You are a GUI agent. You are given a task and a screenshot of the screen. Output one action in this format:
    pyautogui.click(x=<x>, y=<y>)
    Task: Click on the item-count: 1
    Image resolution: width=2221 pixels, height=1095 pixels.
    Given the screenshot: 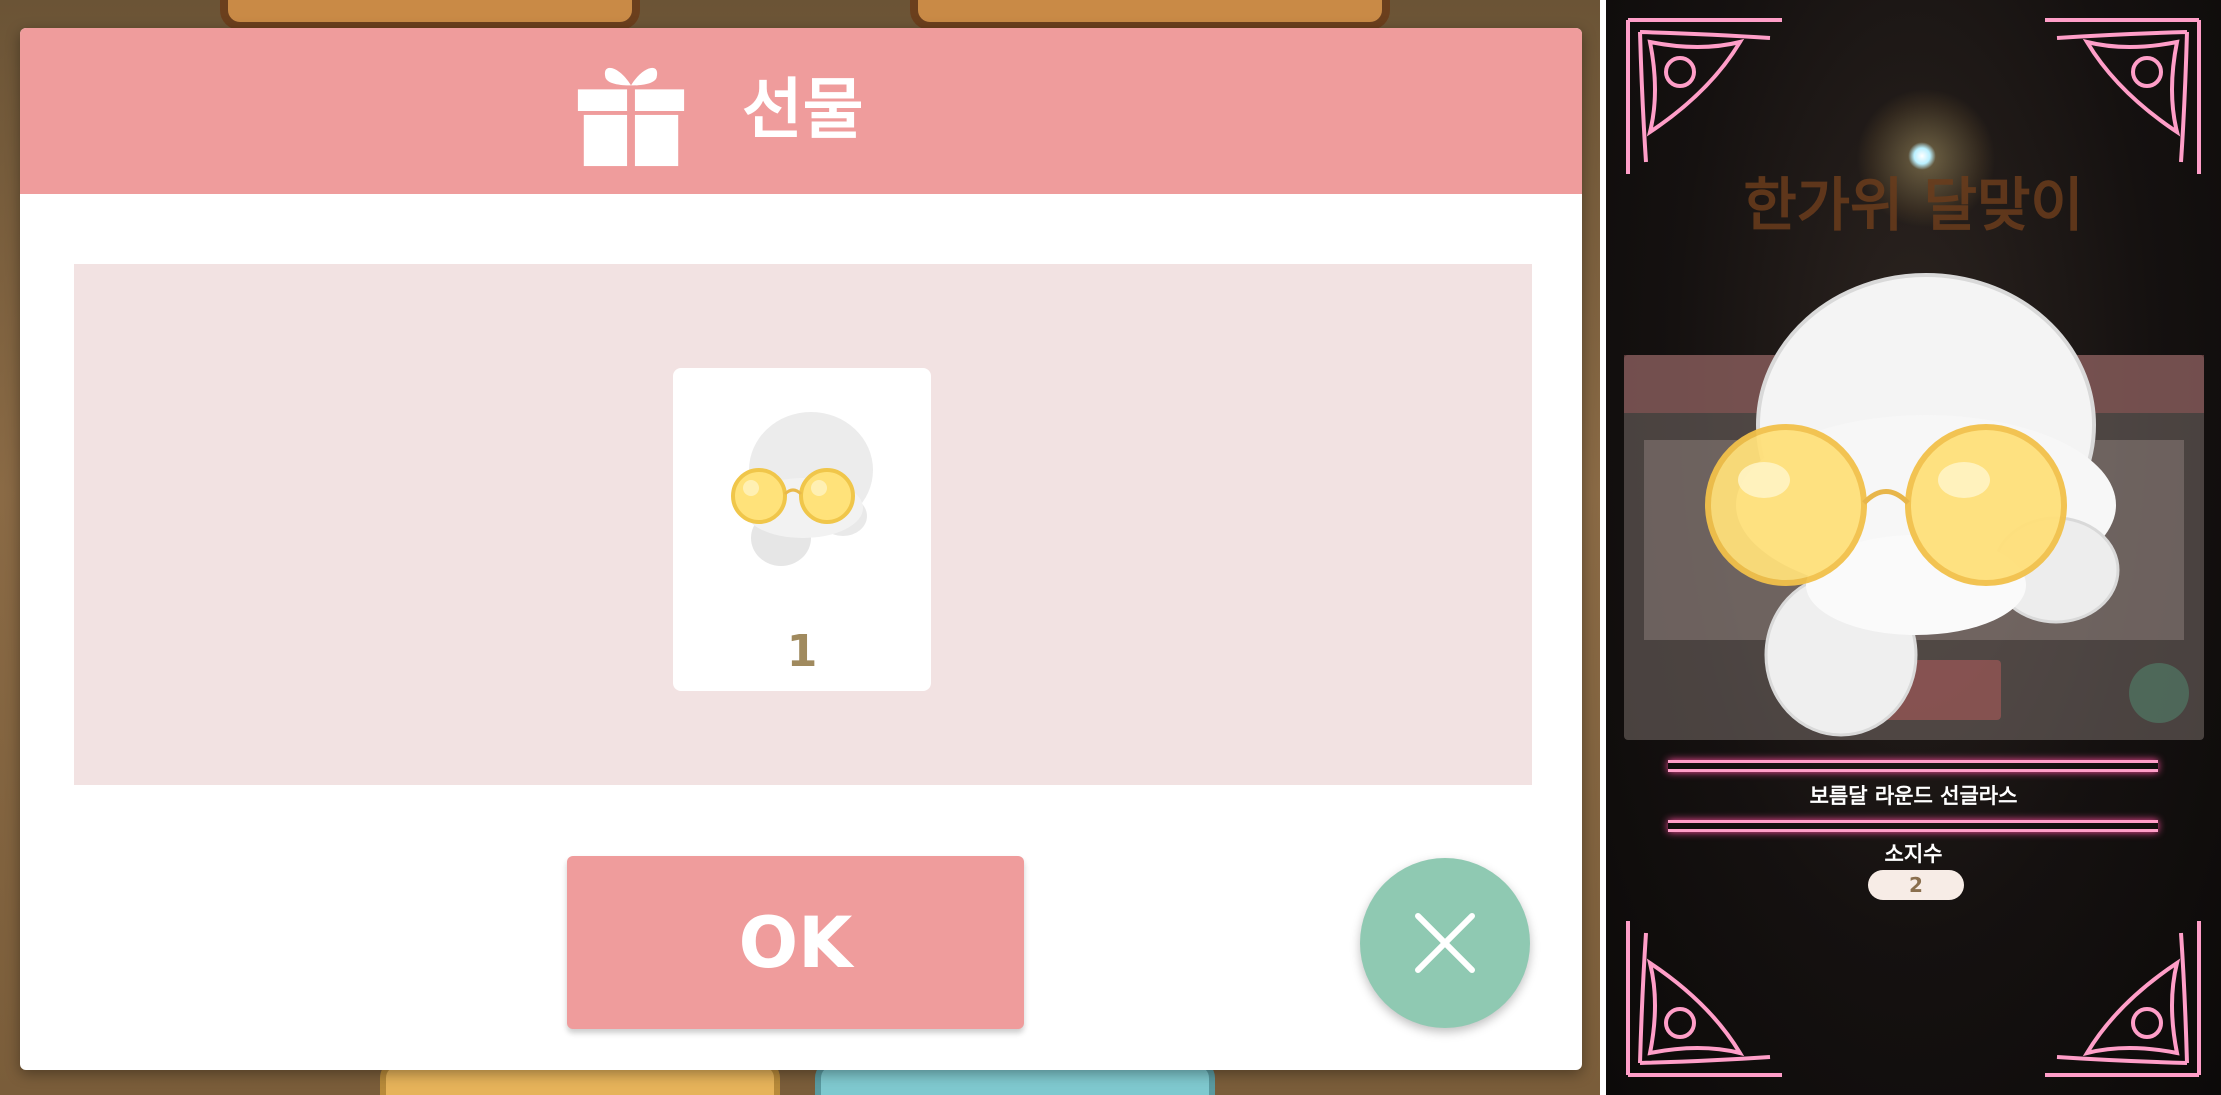 What is the action you would take?
    pyautogui.click(x=802, y=651)
    